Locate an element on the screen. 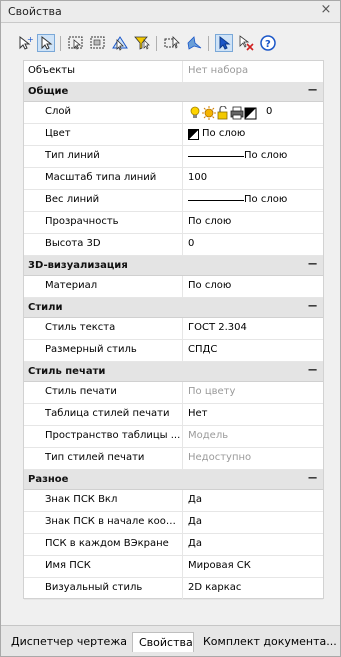  linetype-value: По слою is located at coordinates (253, 156).